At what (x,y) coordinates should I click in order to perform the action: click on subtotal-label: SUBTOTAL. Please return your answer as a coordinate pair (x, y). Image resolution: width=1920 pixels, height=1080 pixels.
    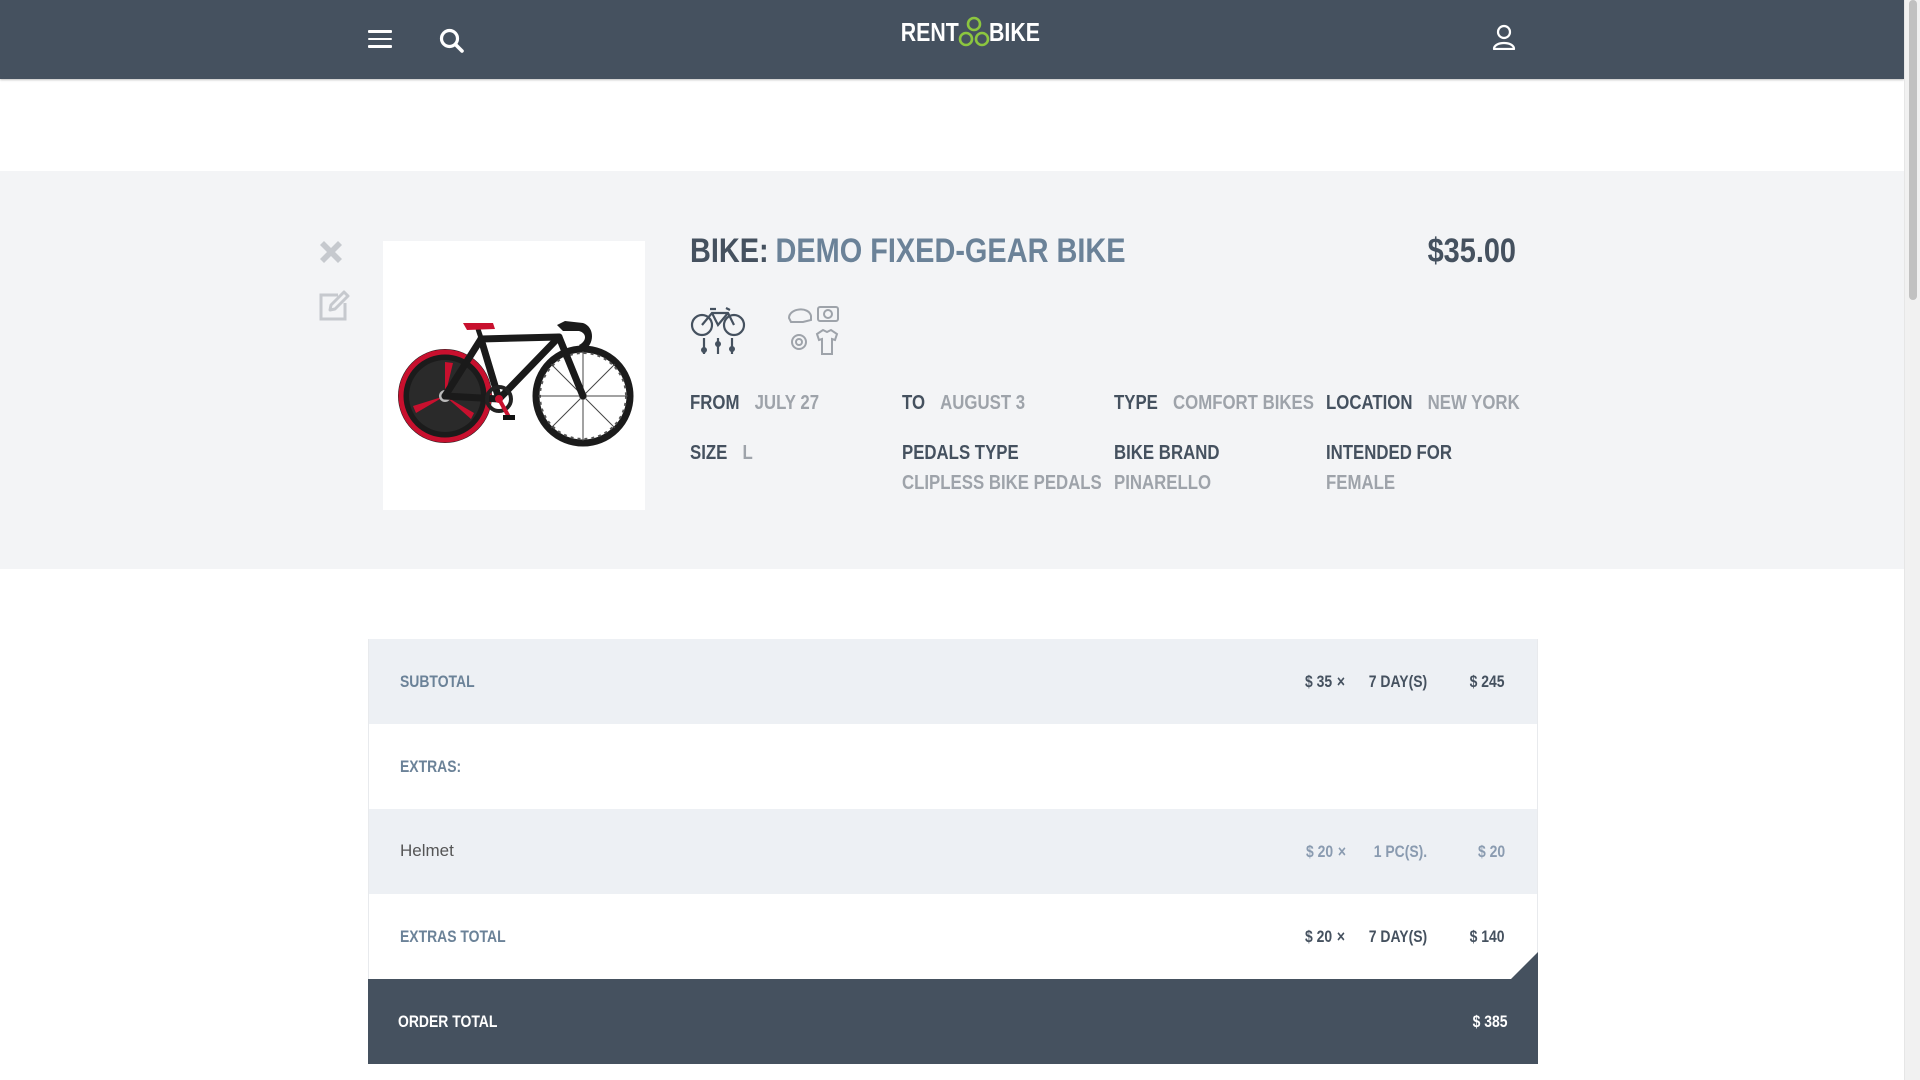
    Looking at the image, I should click on (437, 681).